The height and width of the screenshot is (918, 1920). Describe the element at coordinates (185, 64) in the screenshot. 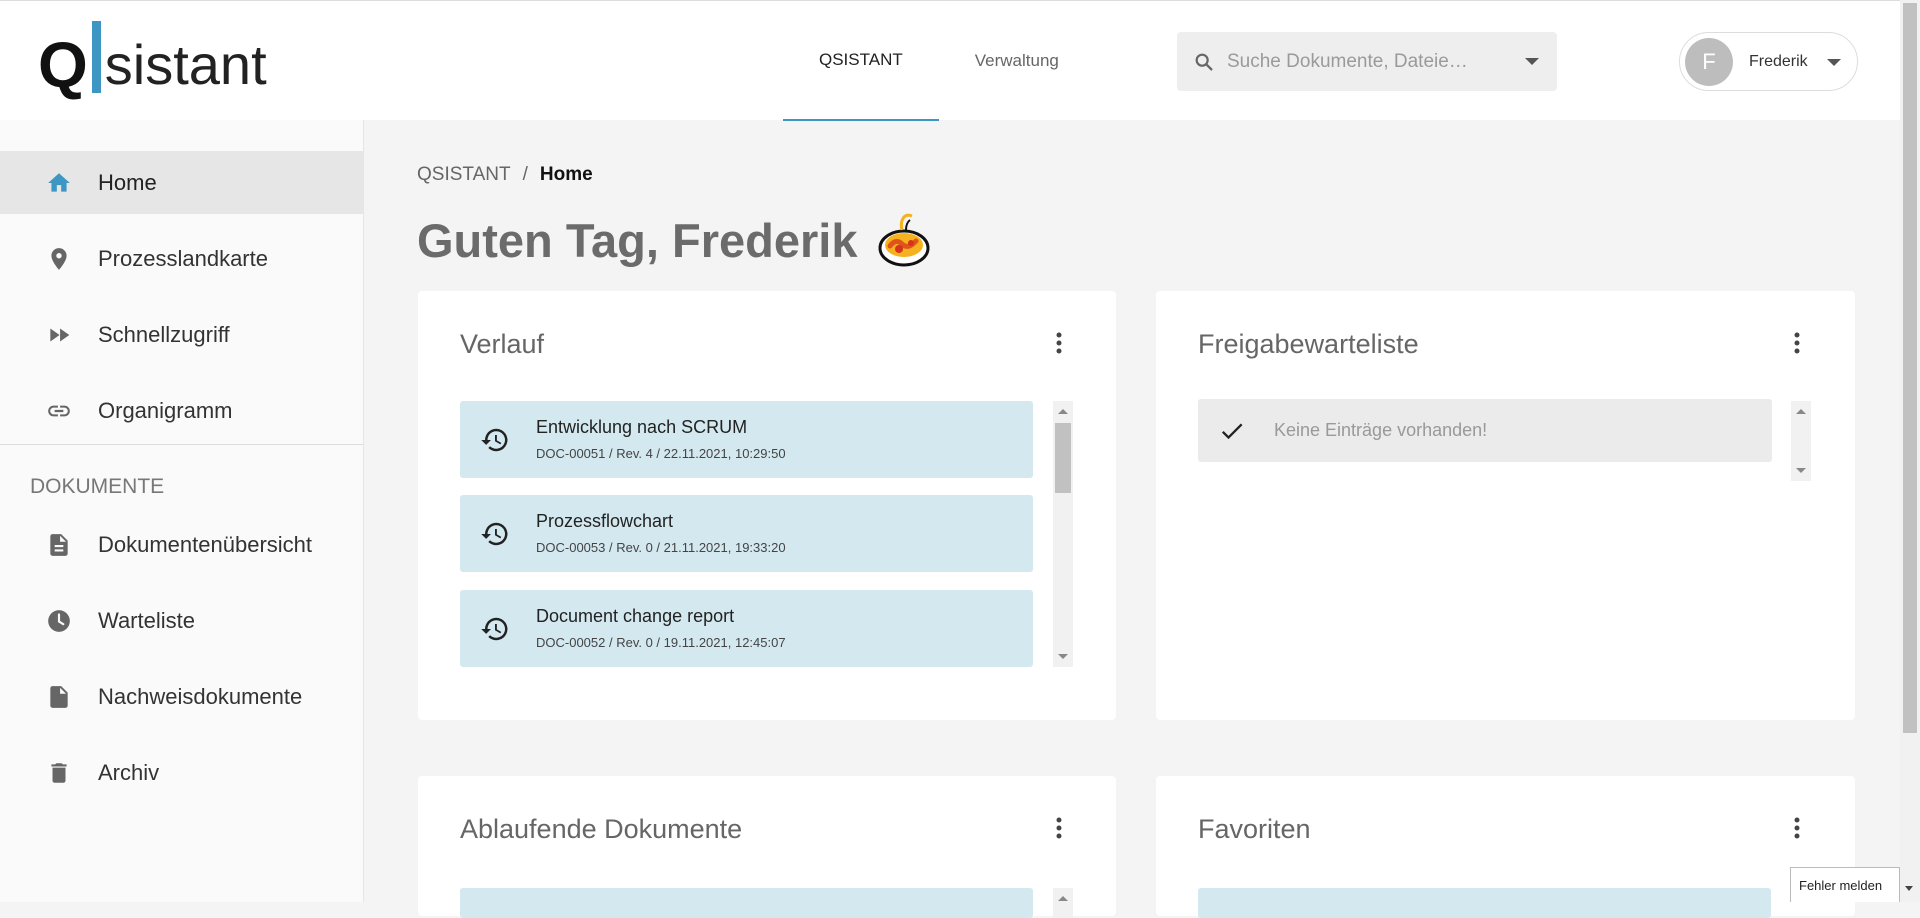

I see `logo-text: sistant` at that location.